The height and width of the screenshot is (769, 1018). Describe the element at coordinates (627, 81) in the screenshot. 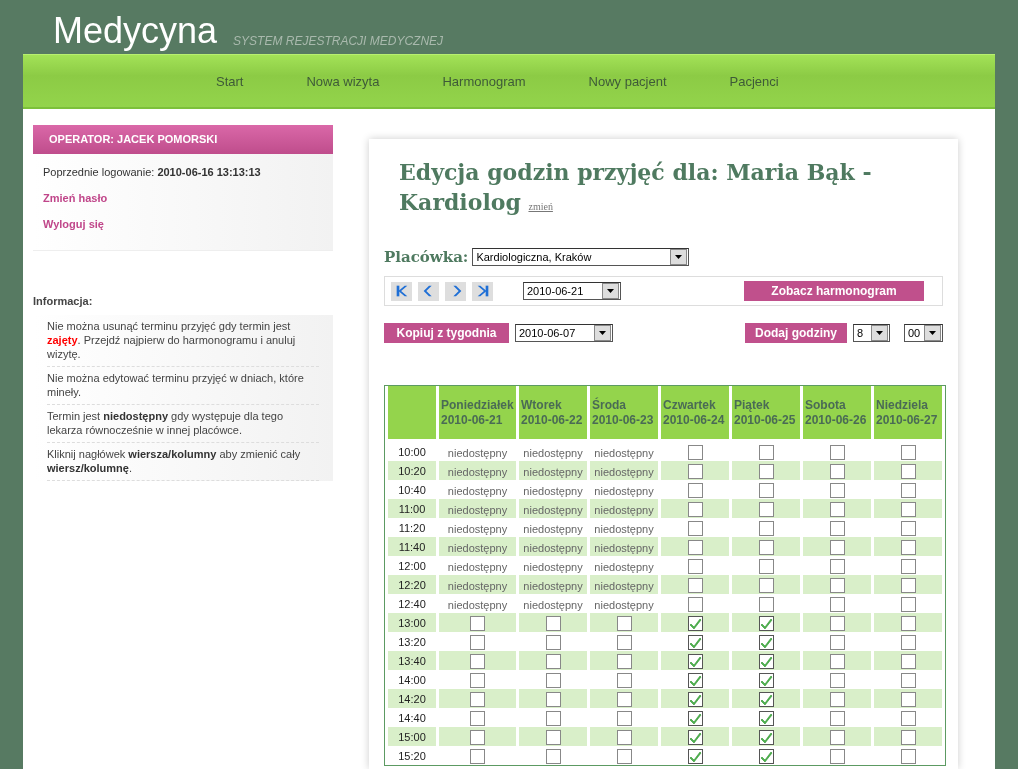

I see `nav-link: Nowy pacjent` at that location.